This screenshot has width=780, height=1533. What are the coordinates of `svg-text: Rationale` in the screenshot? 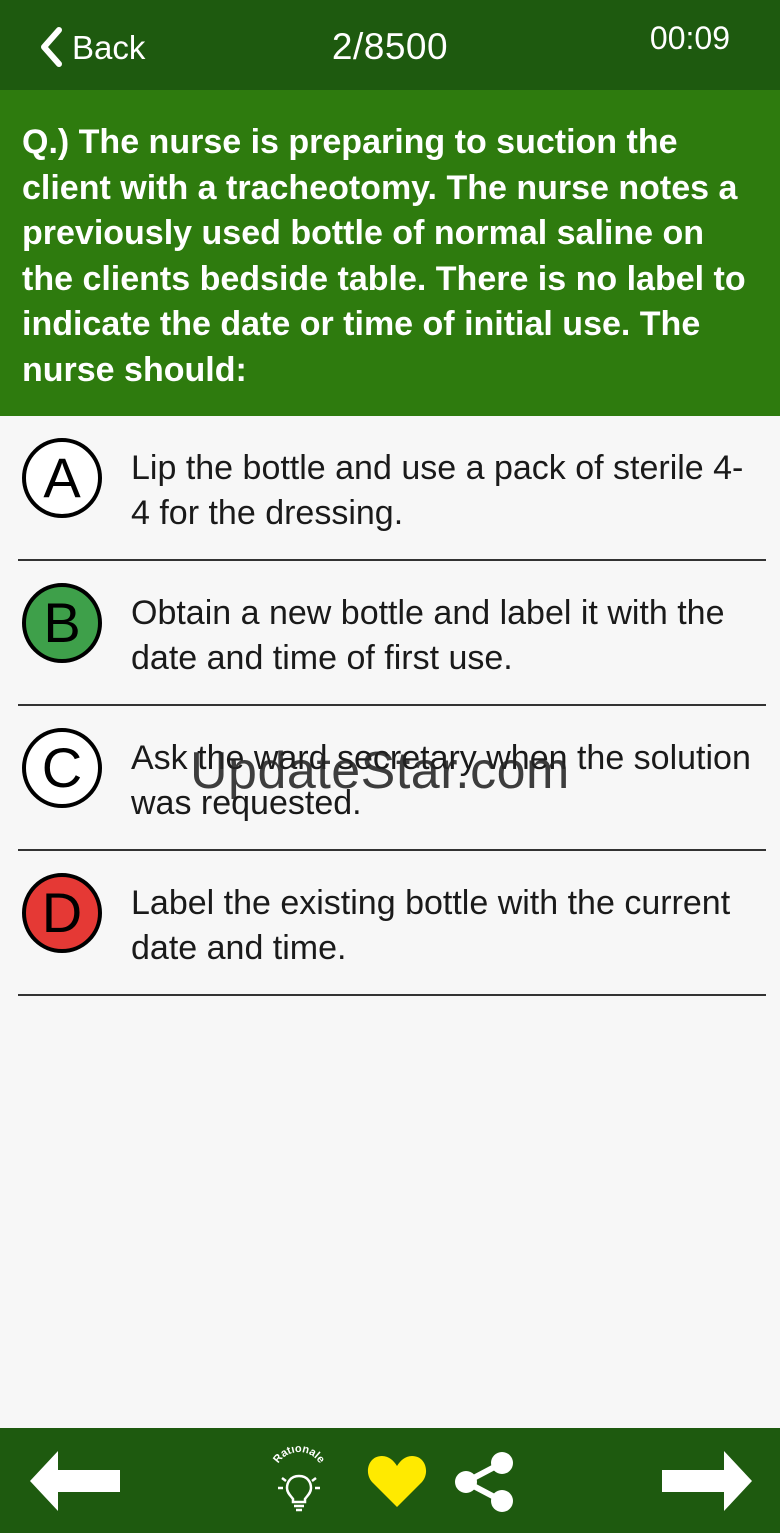 It's located at (299, 1456).